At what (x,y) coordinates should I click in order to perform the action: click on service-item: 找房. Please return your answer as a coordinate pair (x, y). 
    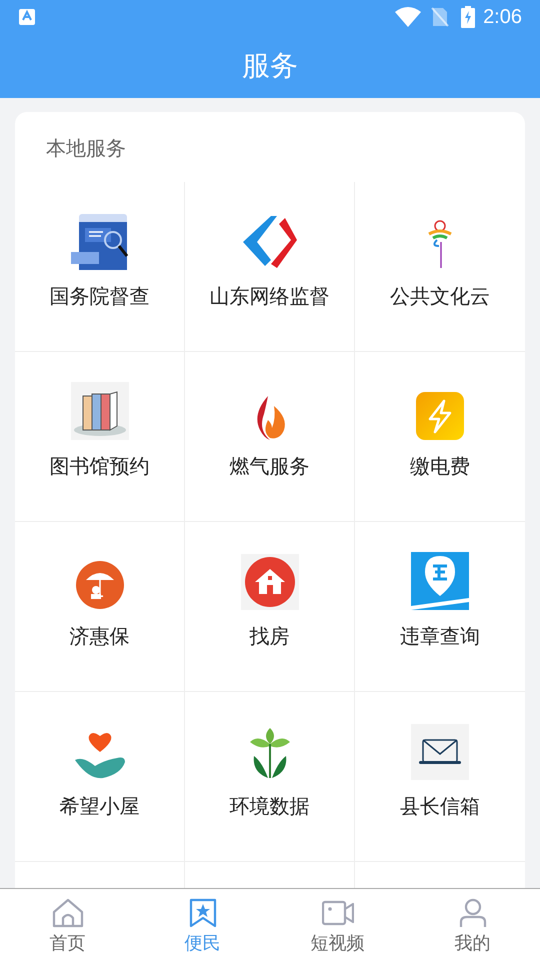
    Looking at the image, I should click on (270, 637).